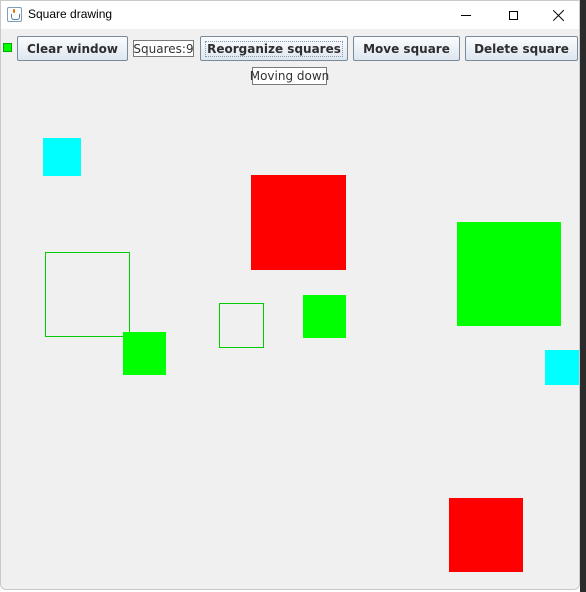  I want to click on title-bar: Square drawing, so click(290, 15).